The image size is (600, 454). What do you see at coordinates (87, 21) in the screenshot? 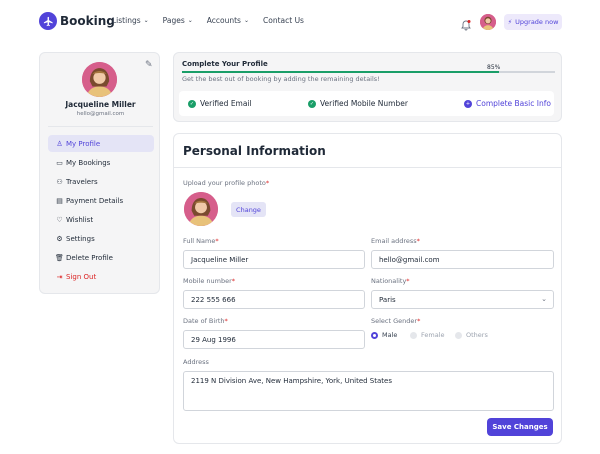
I see `brand-name: Booking` at bounding box center [87, 21].